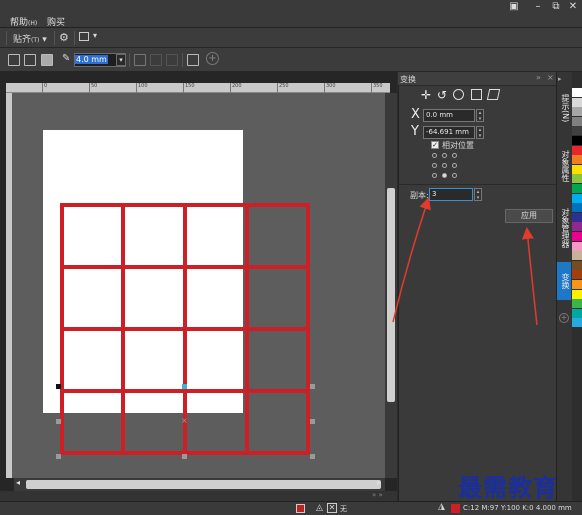 This screenshot has width=582, height=515. Describe the element at coordinates (411, 260) in the screenshot. I see `arrow-to-copies` at that location.